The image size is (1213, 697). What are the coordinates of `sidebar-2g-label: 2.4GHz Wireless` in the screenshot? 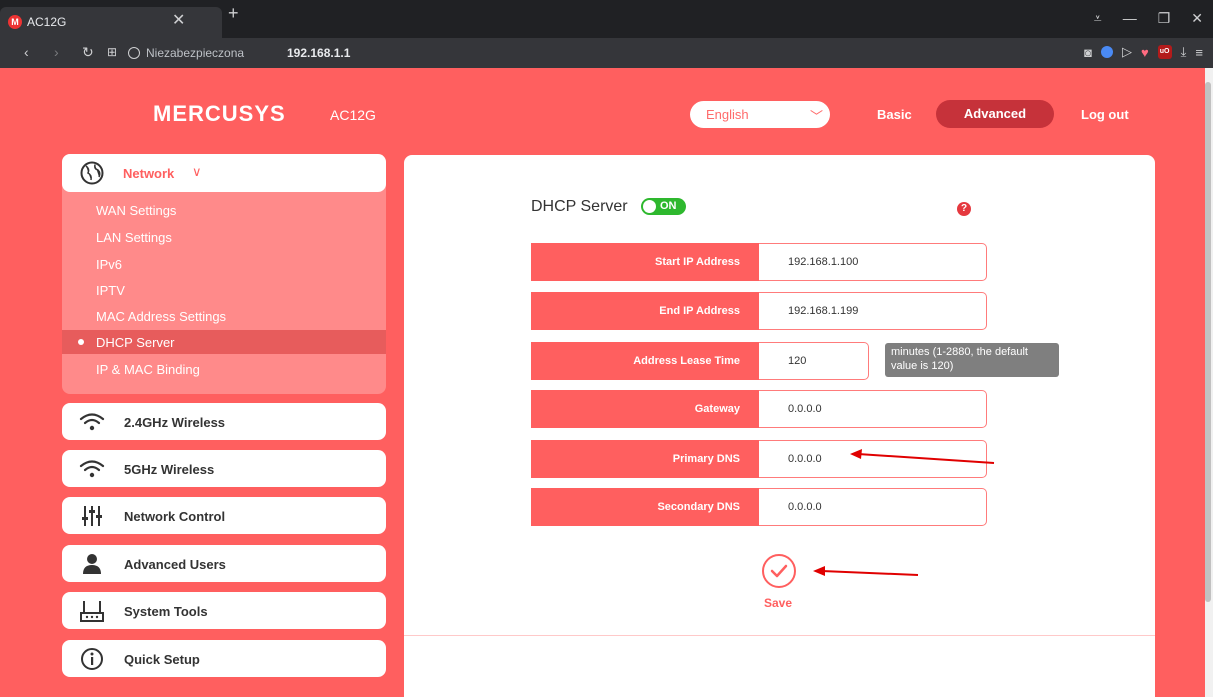 It's located at (175, 422).